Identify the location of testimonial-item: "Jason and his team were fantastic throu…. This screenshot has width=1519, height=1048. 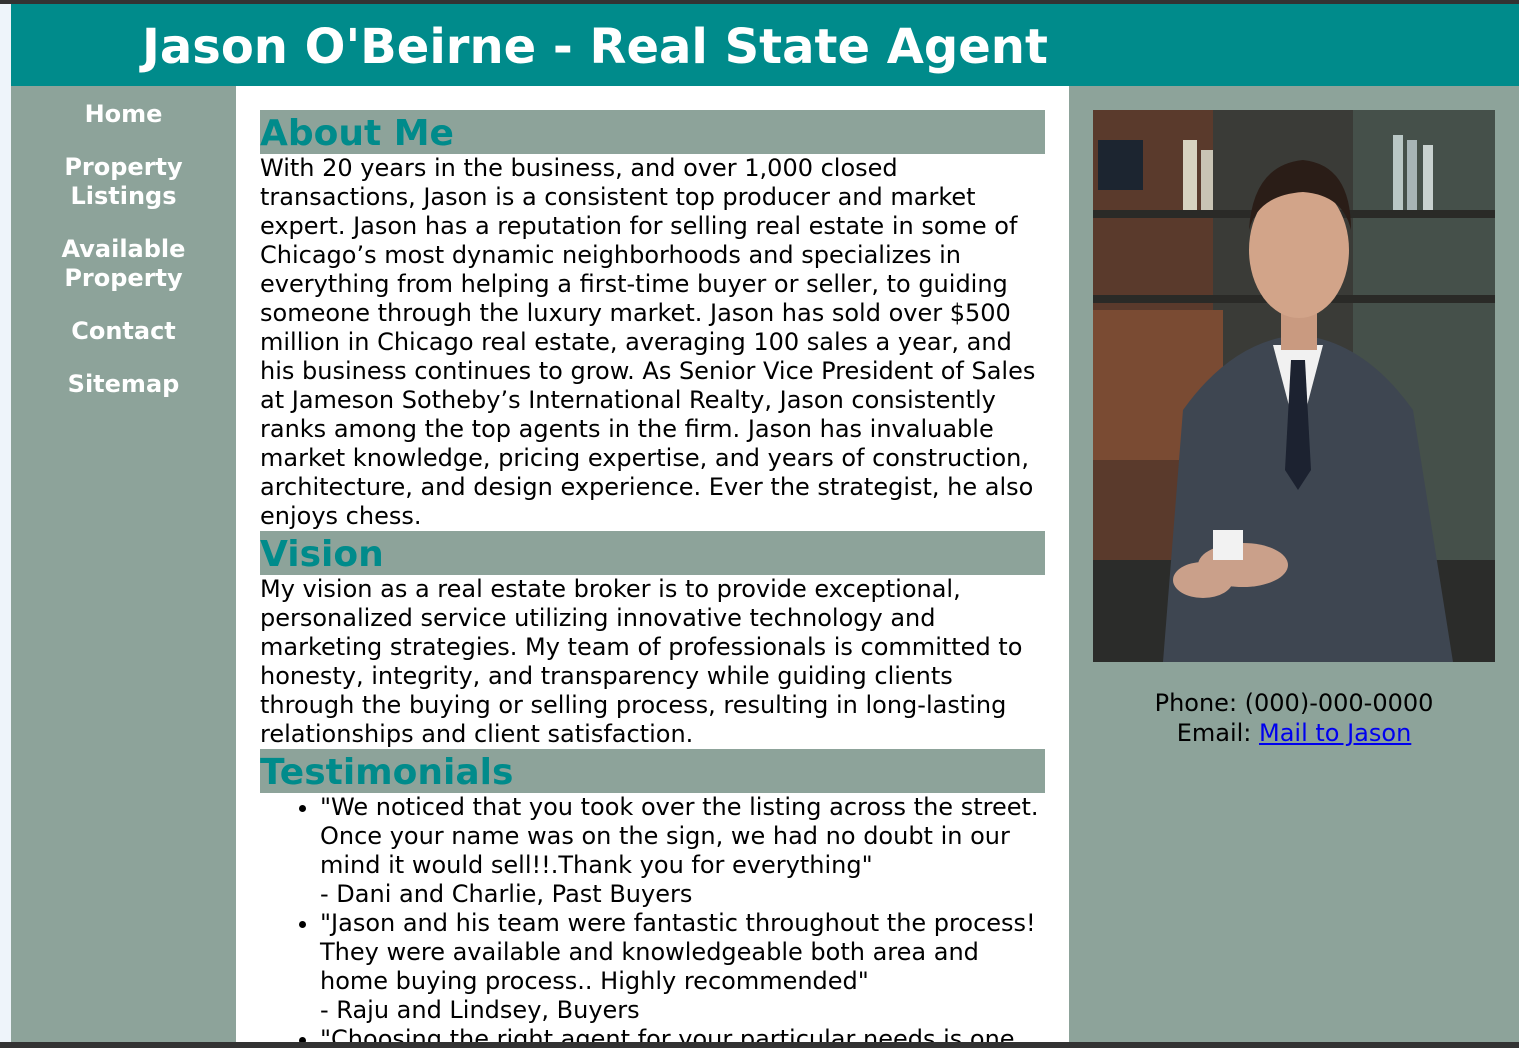
(682, 967).